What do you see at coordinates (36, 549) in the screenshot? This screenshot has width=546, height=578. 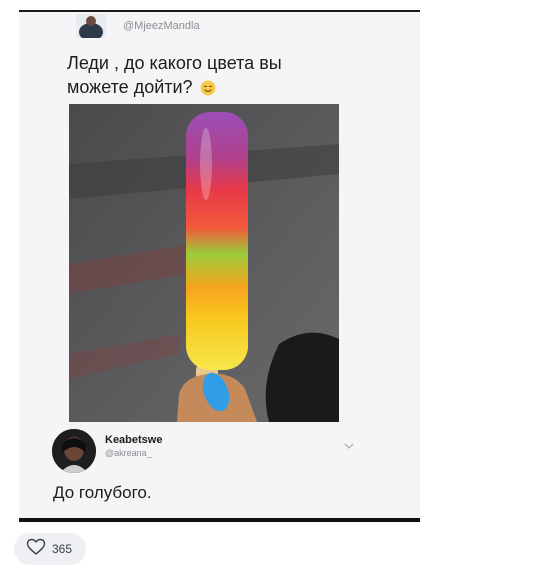 I see `heart-icon` at bounding box center [36, 549].